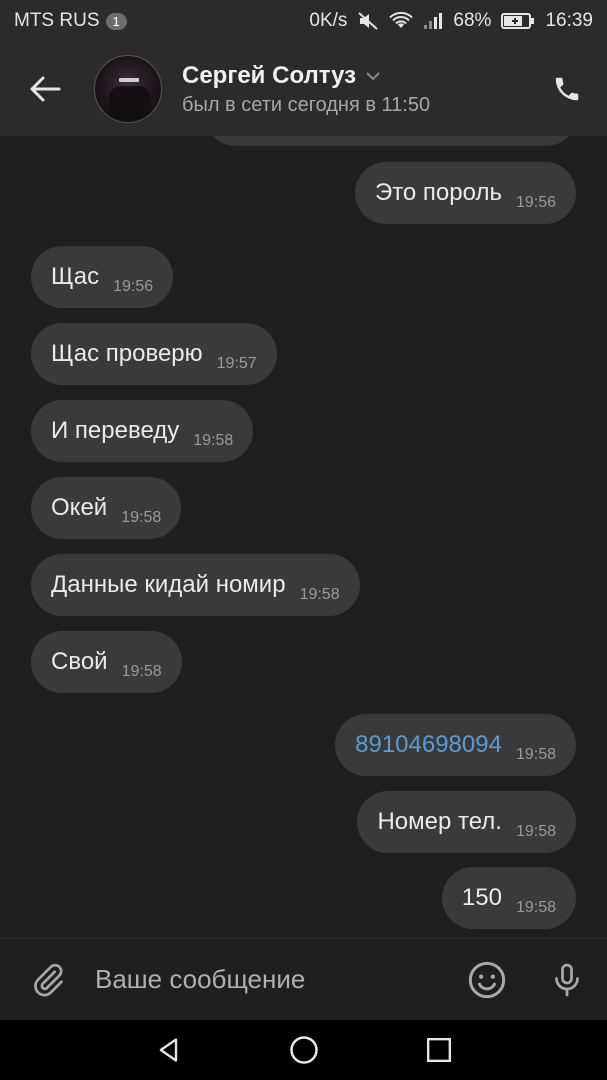  I want to click on voice-record-button, so click(567, 980).